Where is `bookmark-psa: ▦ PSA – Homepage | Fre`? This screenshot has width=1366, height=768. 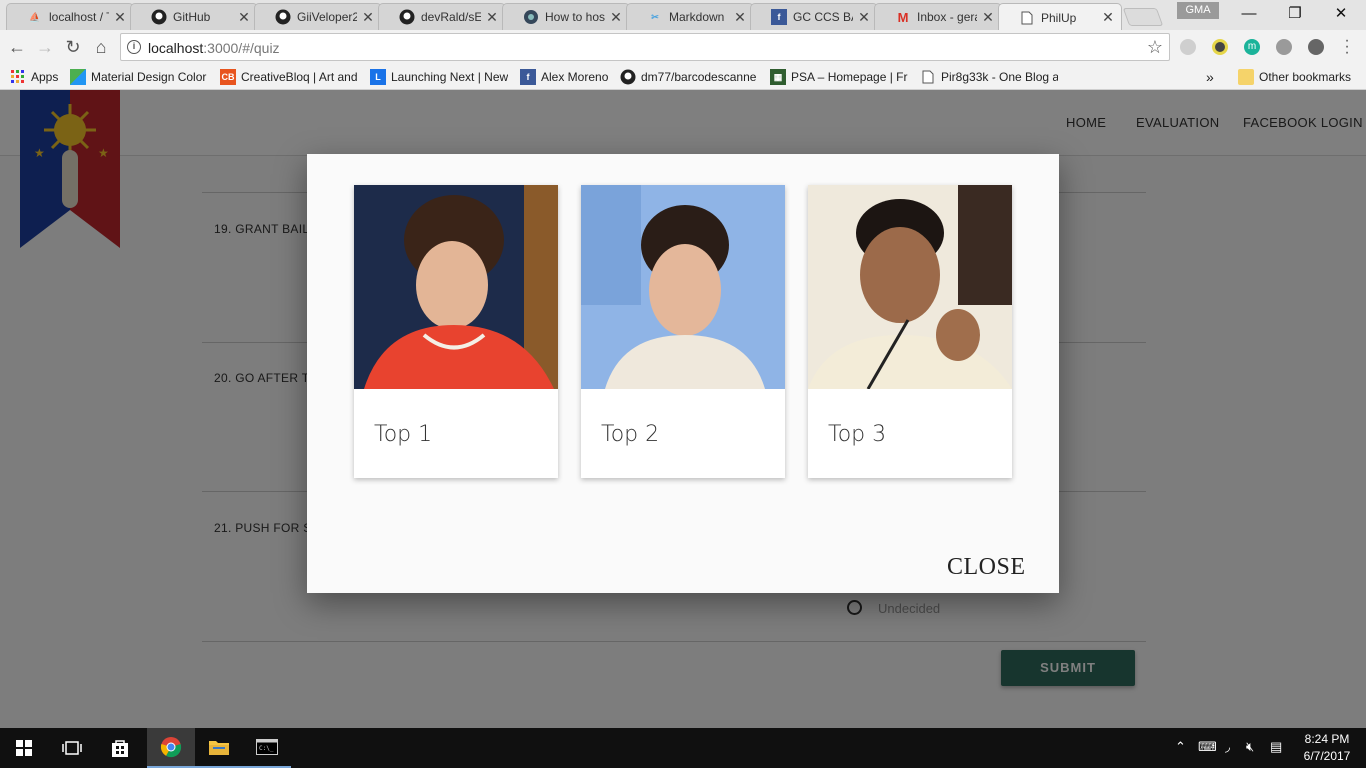 bookmark-psa: ▦ PSA – Homepage | Fre is located at coordinates (839, 77).